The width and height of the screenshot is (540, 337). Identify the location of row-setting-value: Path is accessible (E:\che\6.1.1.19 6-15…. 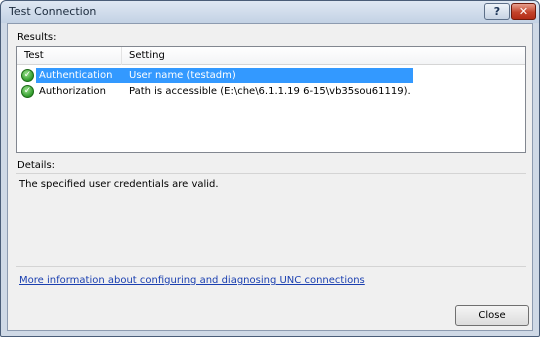
(270, 91).